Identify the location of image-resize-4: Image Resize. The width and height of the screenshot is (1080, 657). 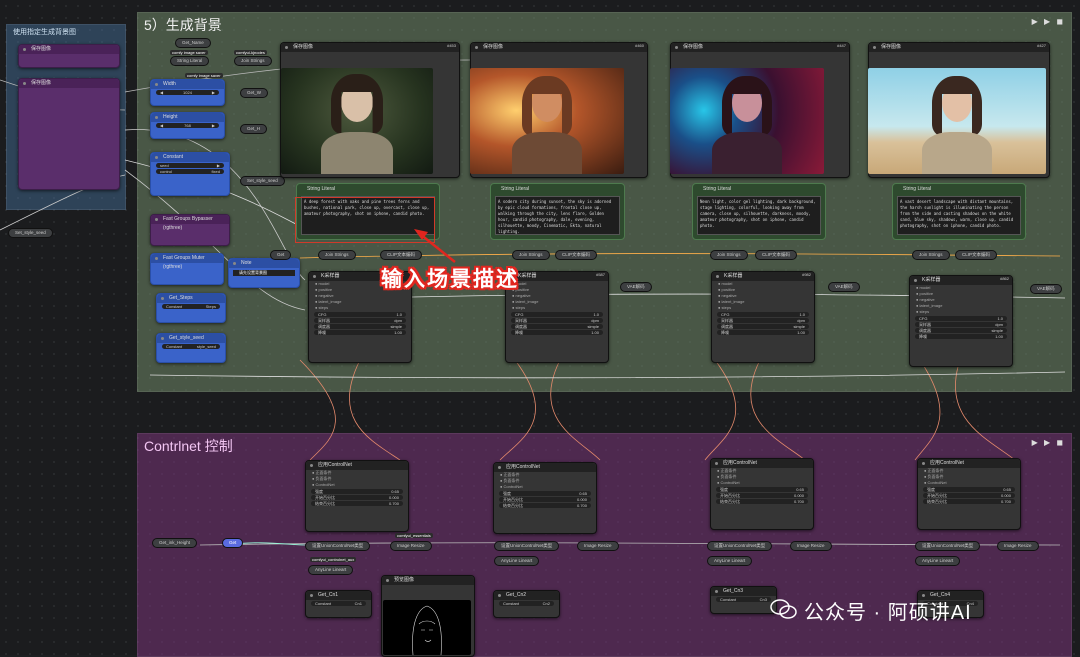
(1018, 546).